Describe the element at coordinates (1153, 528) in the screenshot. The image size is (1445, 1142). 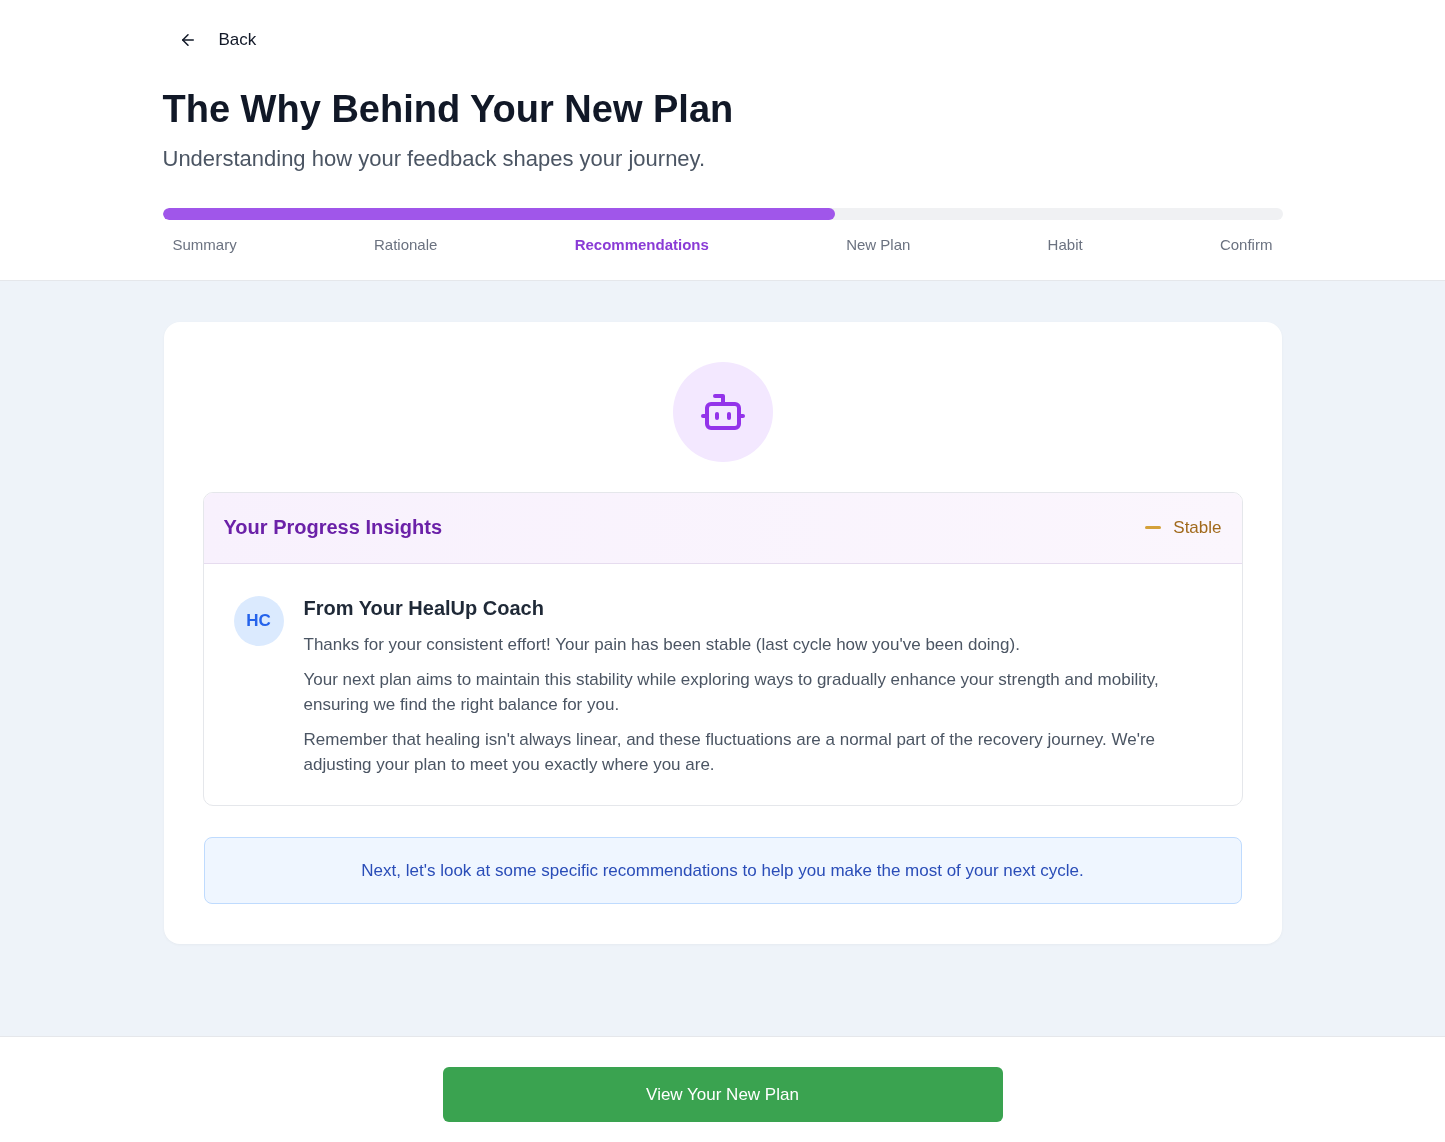
I see `dash-icon` at that location.